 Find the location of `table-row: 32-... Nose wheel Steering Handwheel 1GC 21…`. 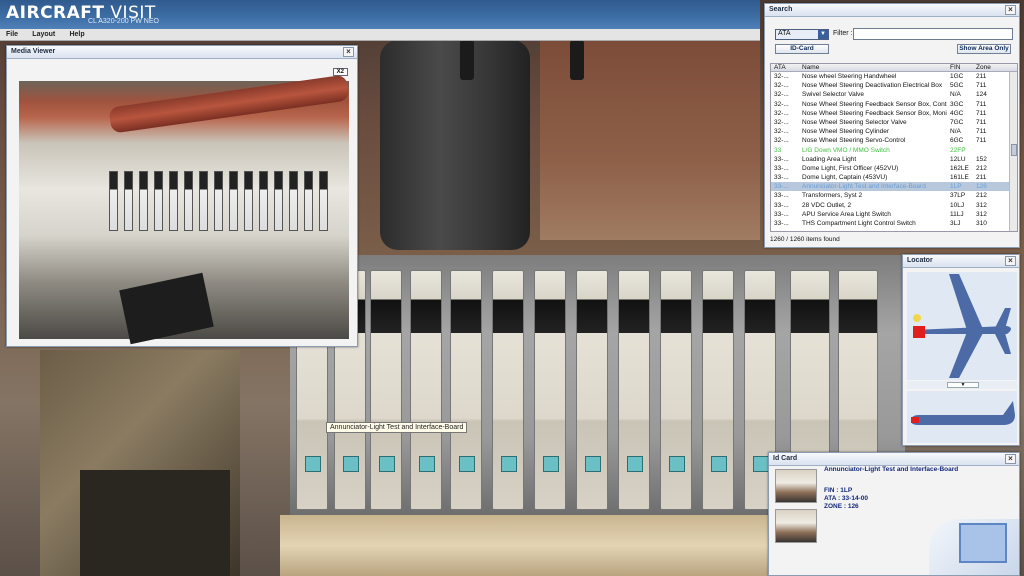

table-row: 32-... Nose wheel Steering Handwheel 1GC 21… is located at coordinates (894, 76).